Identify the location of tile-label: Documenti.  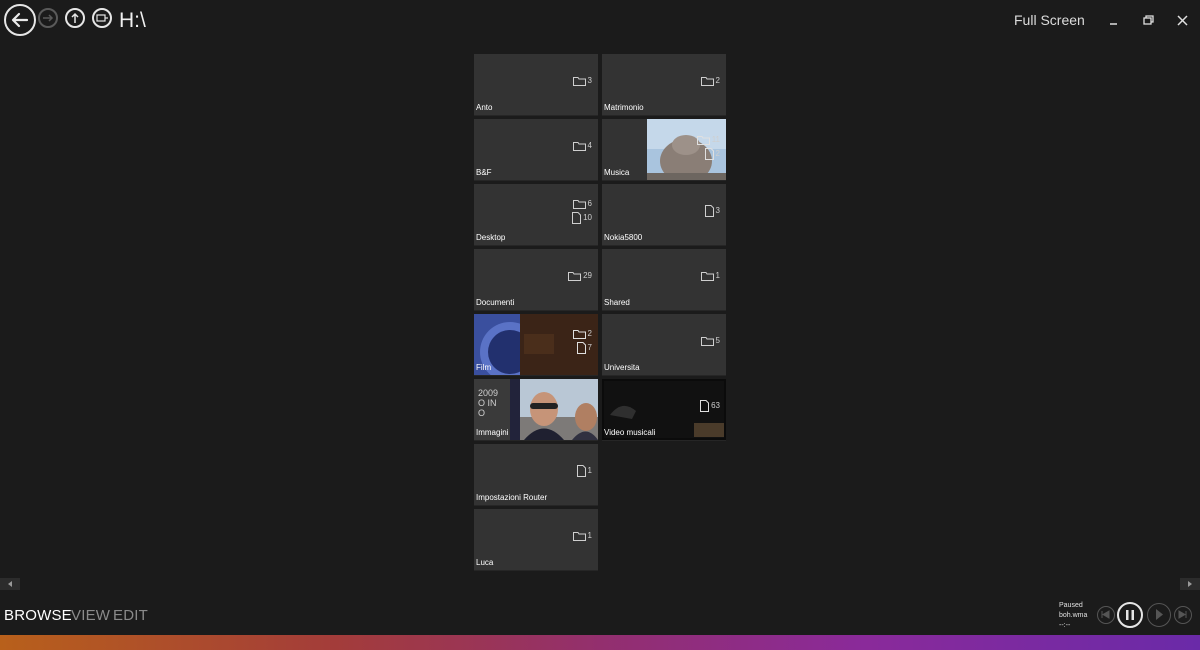
(495, 302).